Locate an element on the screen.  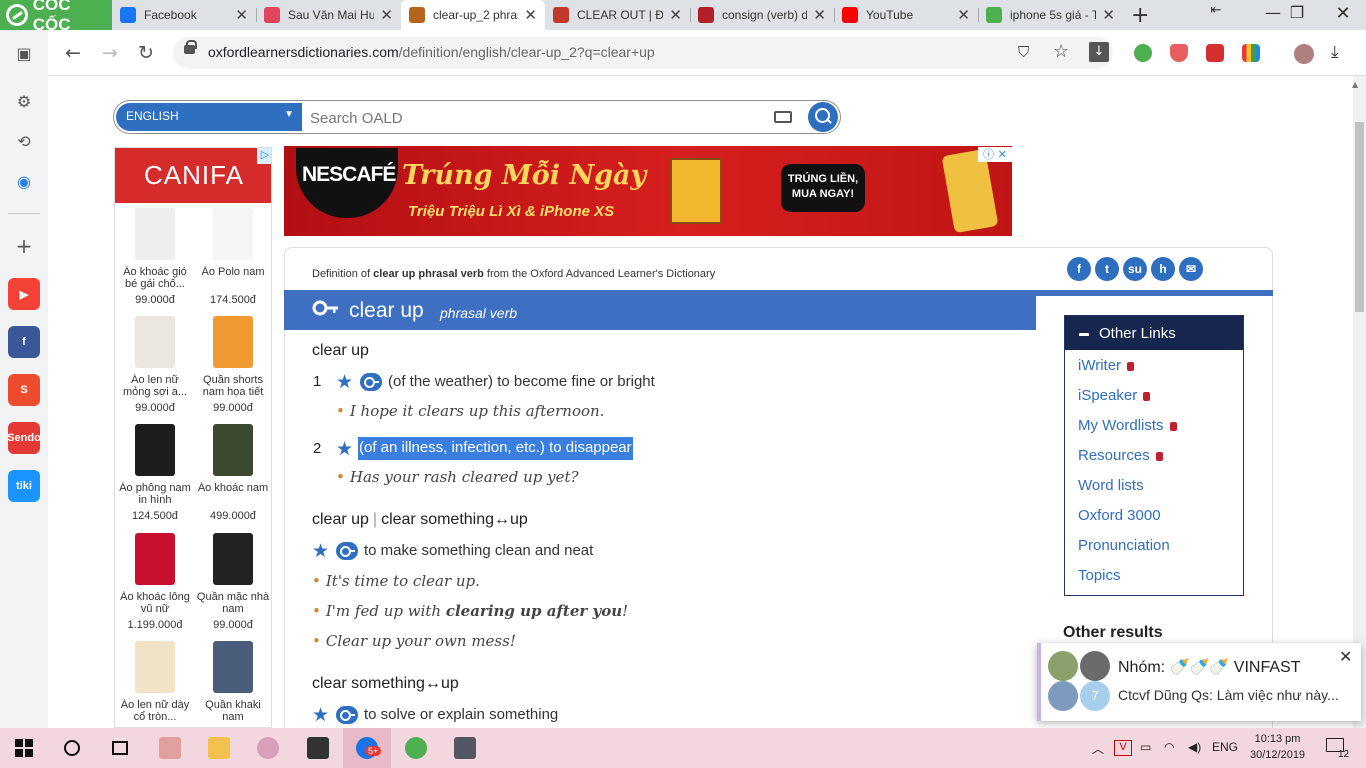
product-card: Áo phông nam in hình 124.500đ is located at coordinates (155, 473).